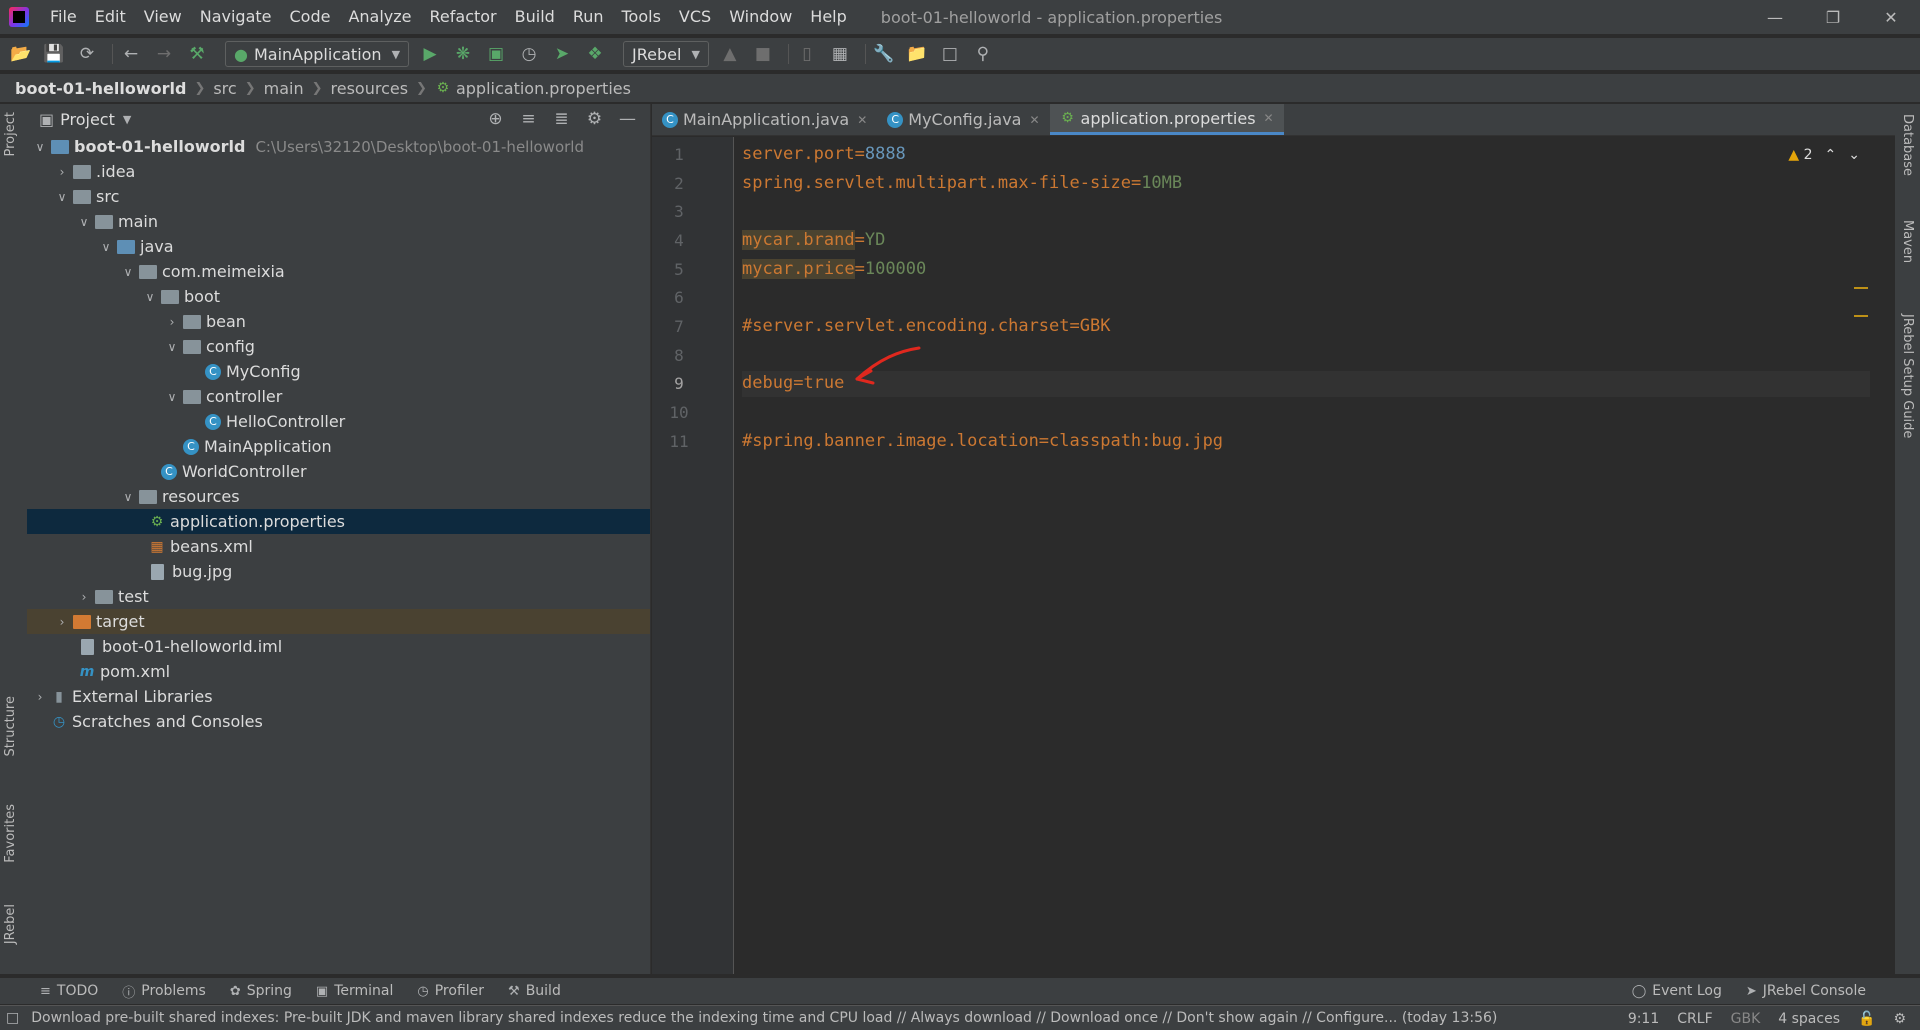  Describe the element at coordinates (1899, 1019) in the screenshot. I see `memory-indicator-icon: ⚙` at that location.